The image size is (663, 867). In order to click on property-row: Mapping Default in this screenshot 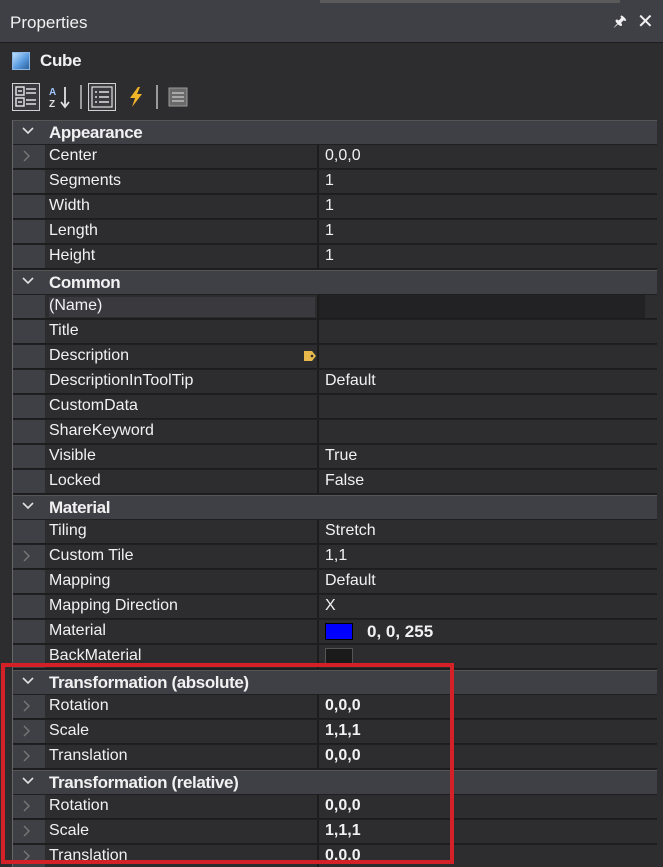, I will do `click(335, 582)`.